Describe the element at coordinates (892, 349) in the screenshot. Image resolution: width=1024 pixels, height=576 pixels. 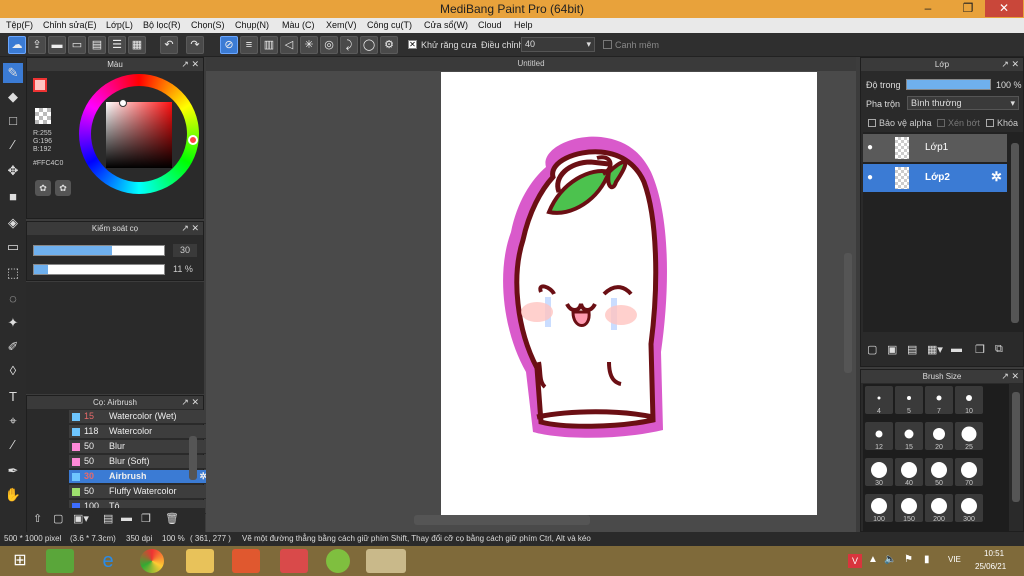
I see `new-halftone-layer-icon: ▣` at that location.